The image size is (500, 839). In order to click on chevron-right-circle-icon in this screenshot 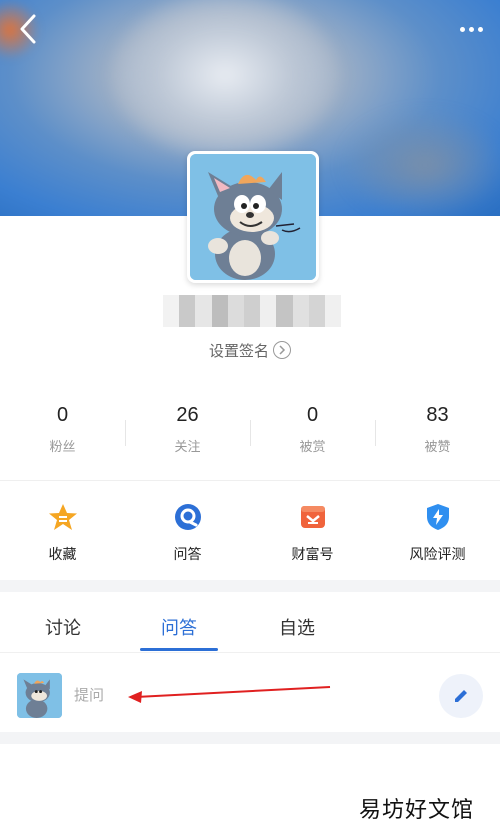, I will do `click(282, 350)`.